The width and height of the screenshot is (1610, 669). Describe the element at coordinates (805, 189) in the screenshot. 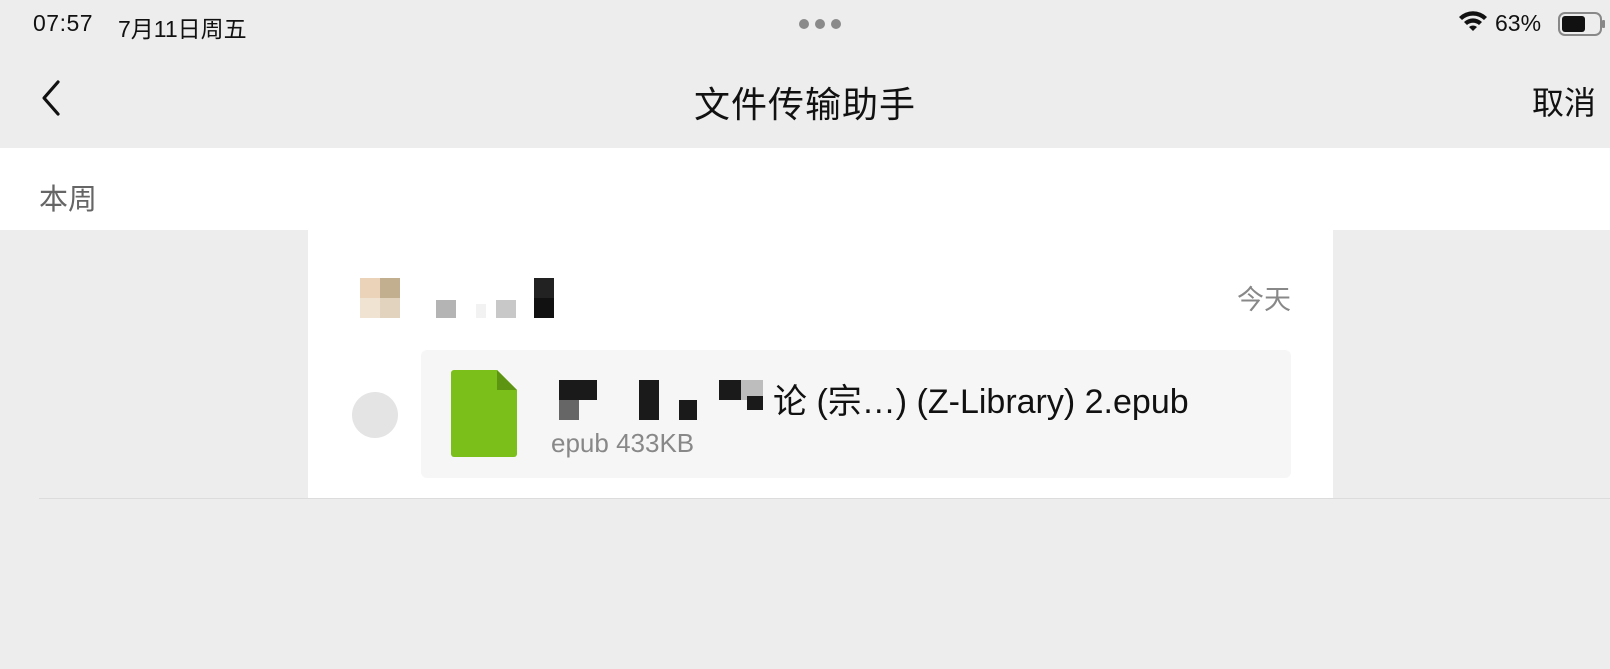

I see `section-header: 本周` at that location.